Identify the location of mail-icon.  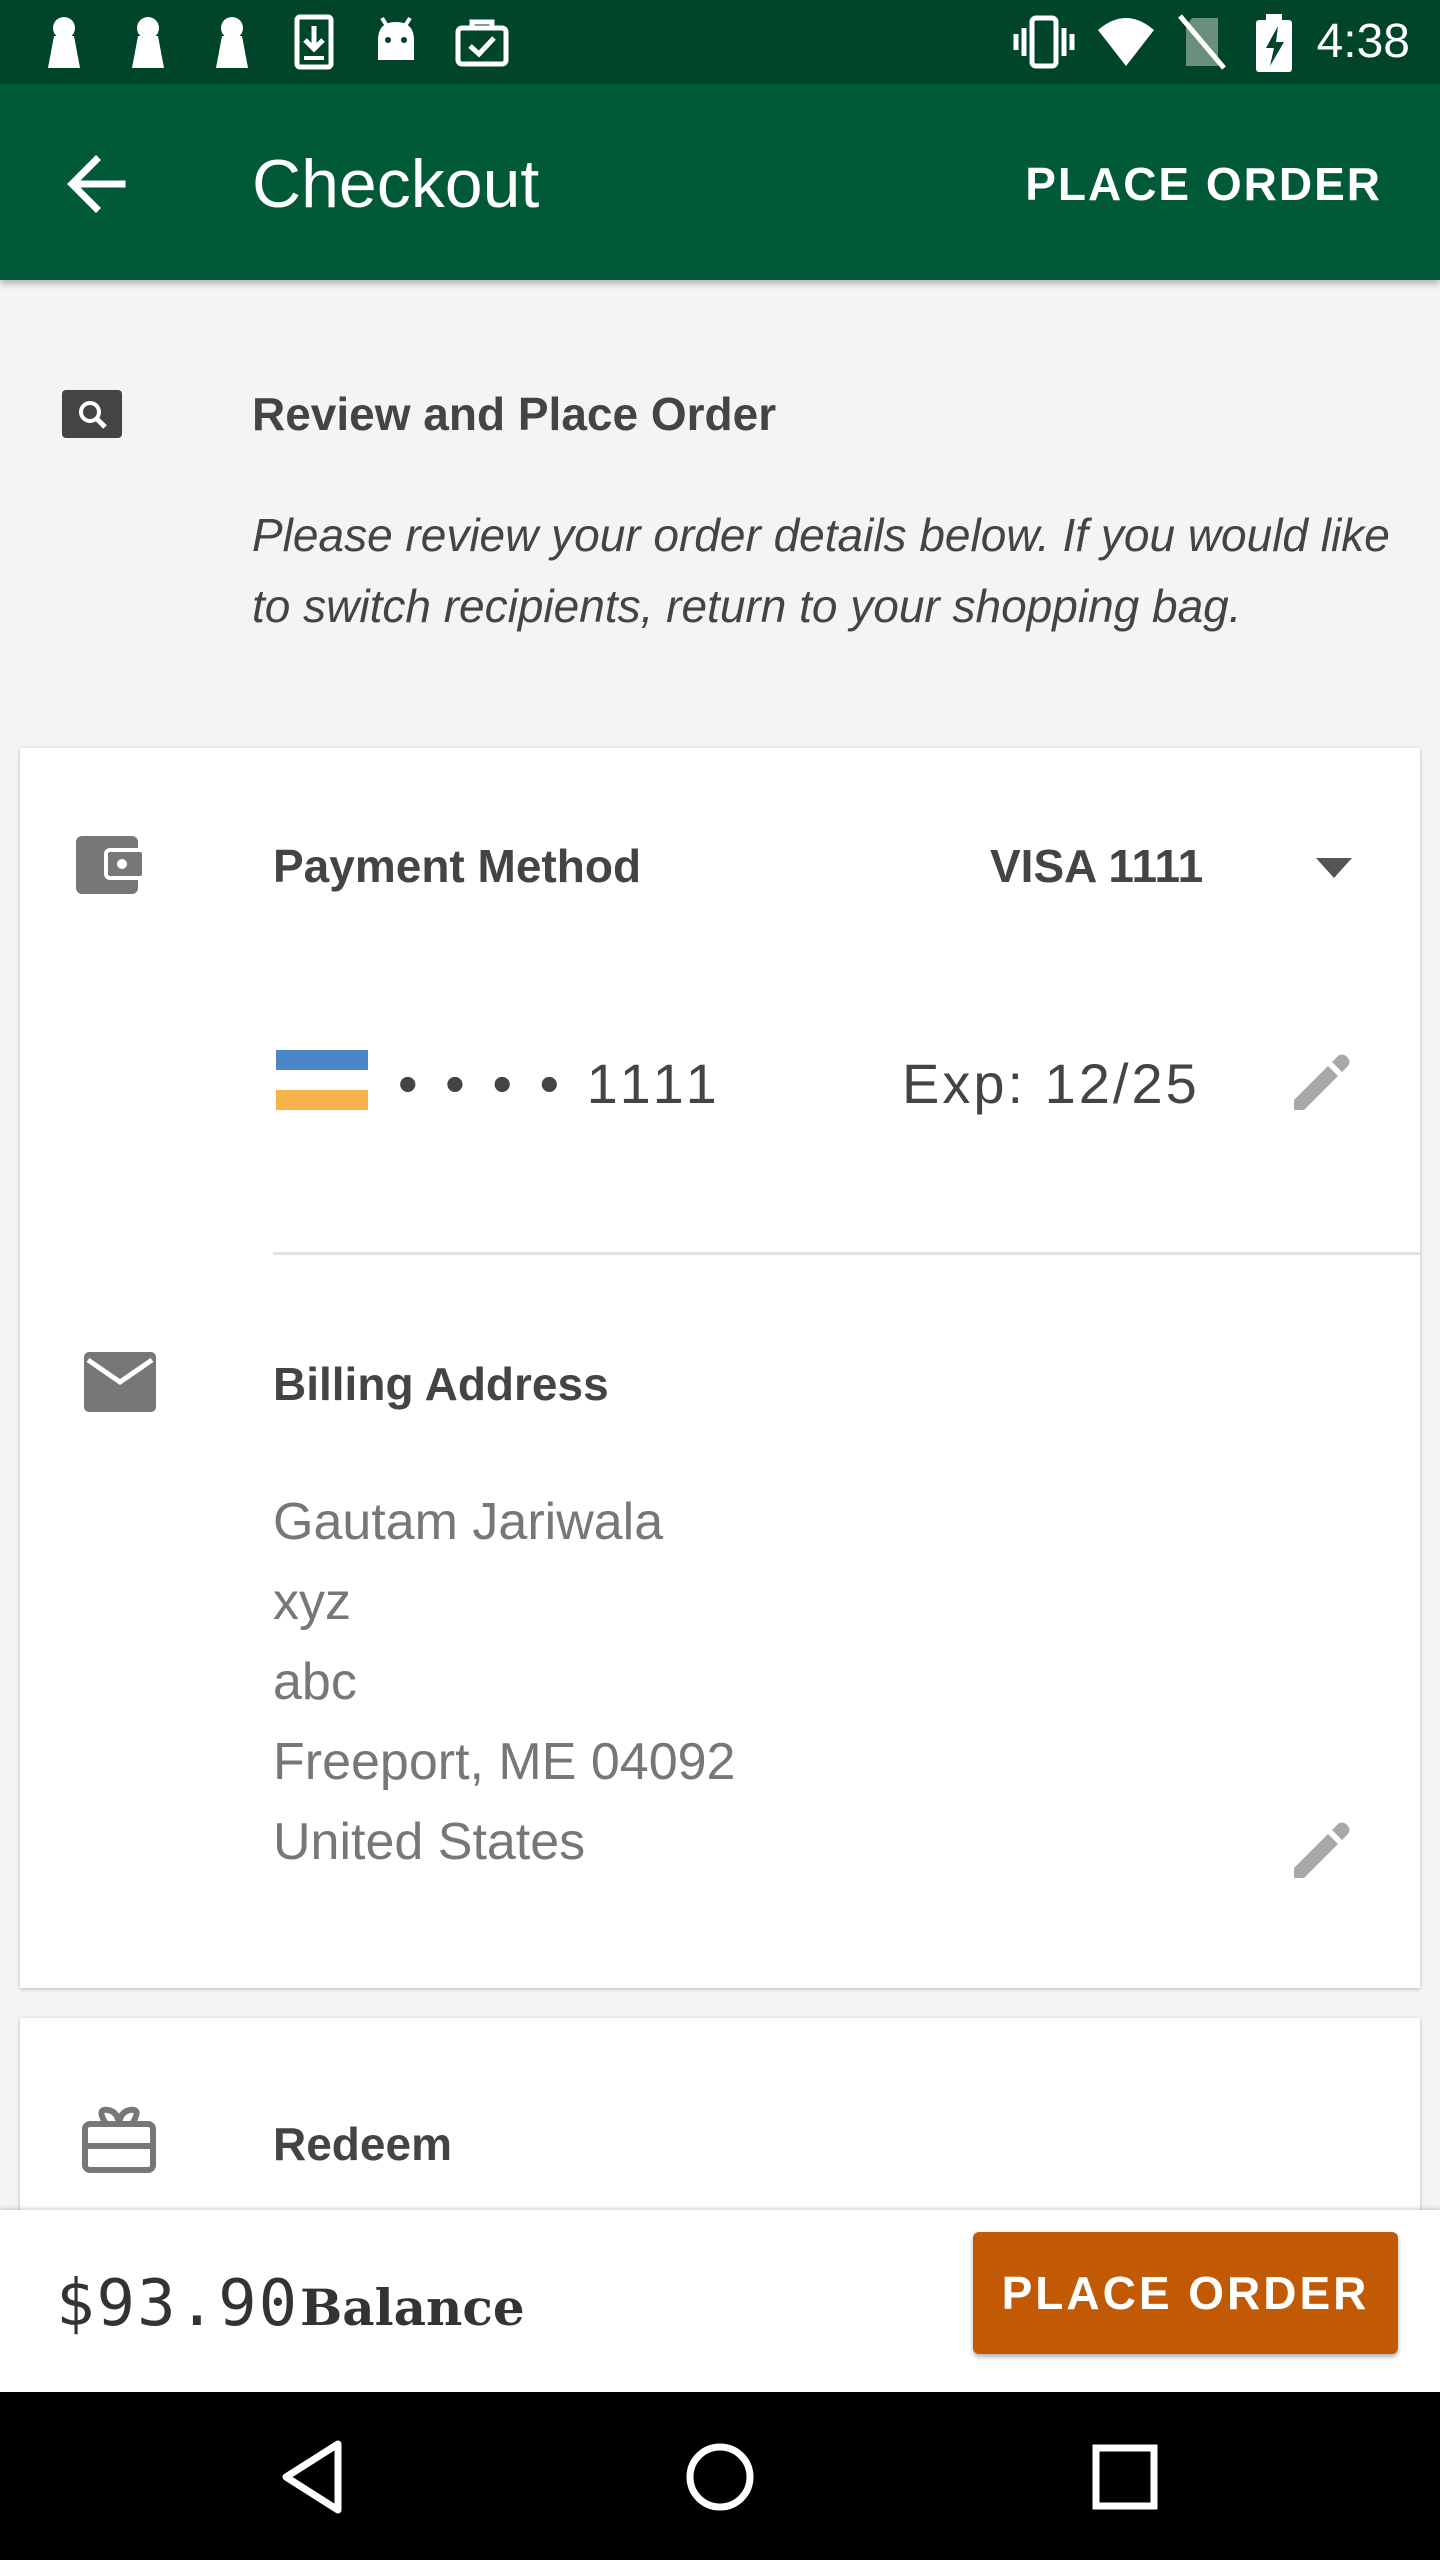
(120, 1382).